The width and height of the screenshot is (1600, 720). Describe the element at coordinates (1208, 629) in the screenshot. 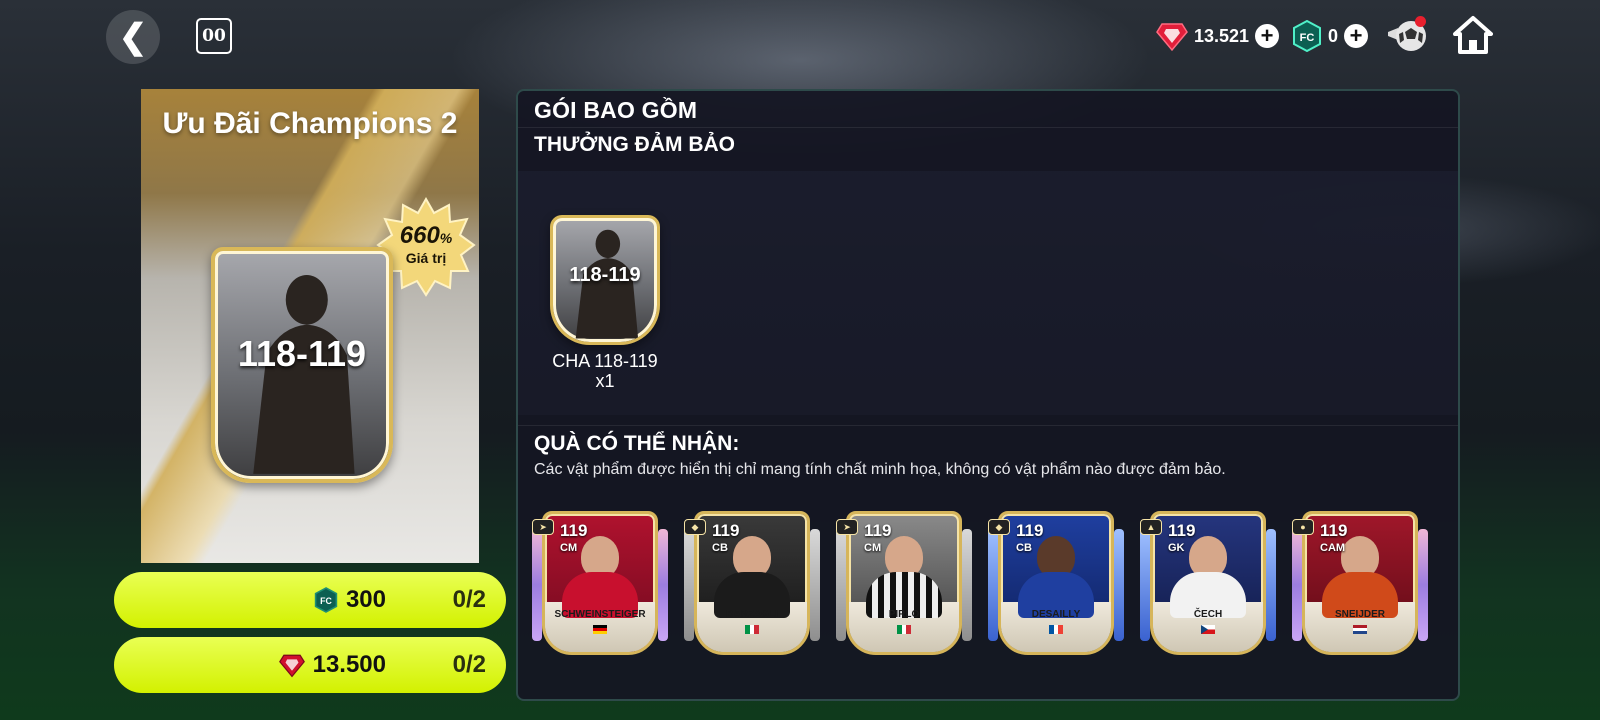

I see `czech-flag-icon` at that location.